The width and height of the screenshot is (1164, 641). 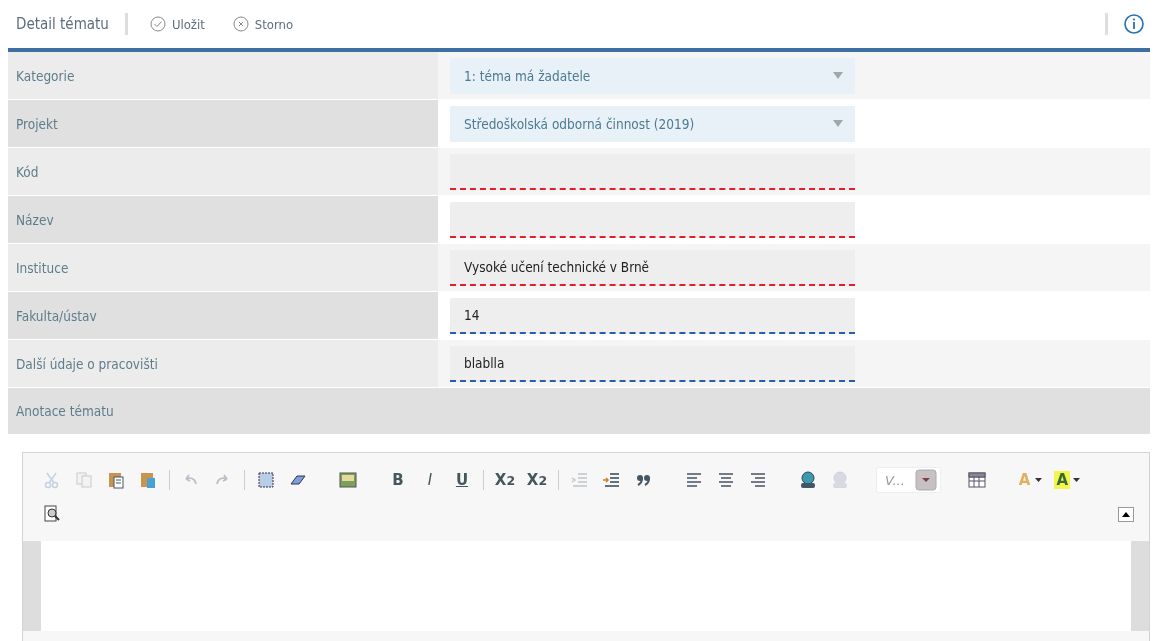 I want to click on document-magnifier-icon, so click(x=52, y=514).